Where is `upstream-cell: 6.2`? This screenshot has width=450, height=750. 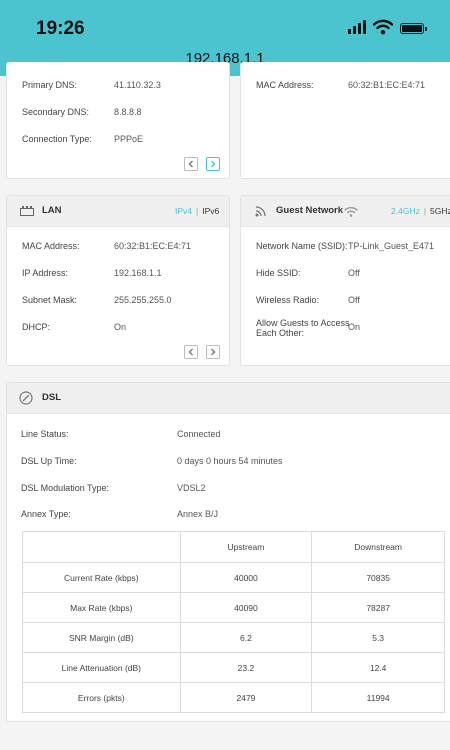 upstream-cell: 6.2 is located at coordinates (246, 637).